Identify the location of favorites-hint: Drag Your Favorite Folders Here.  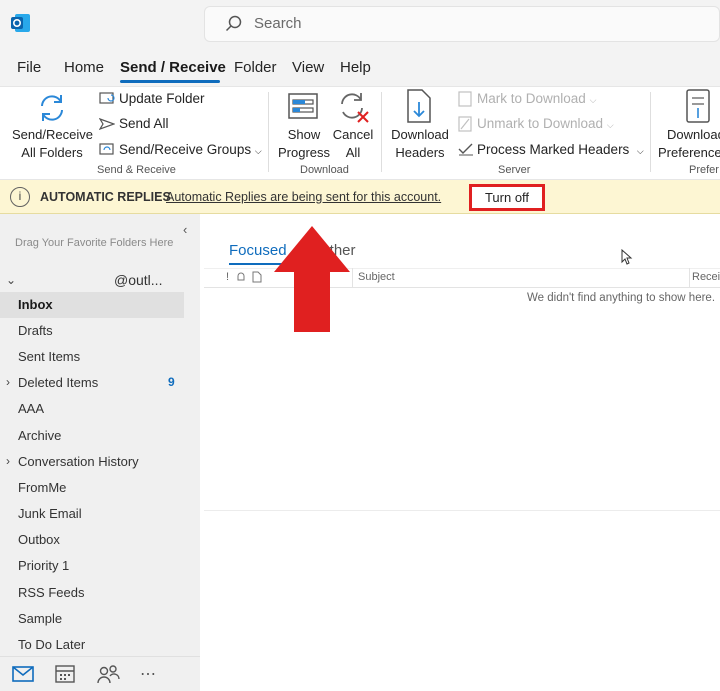
(94, 243).